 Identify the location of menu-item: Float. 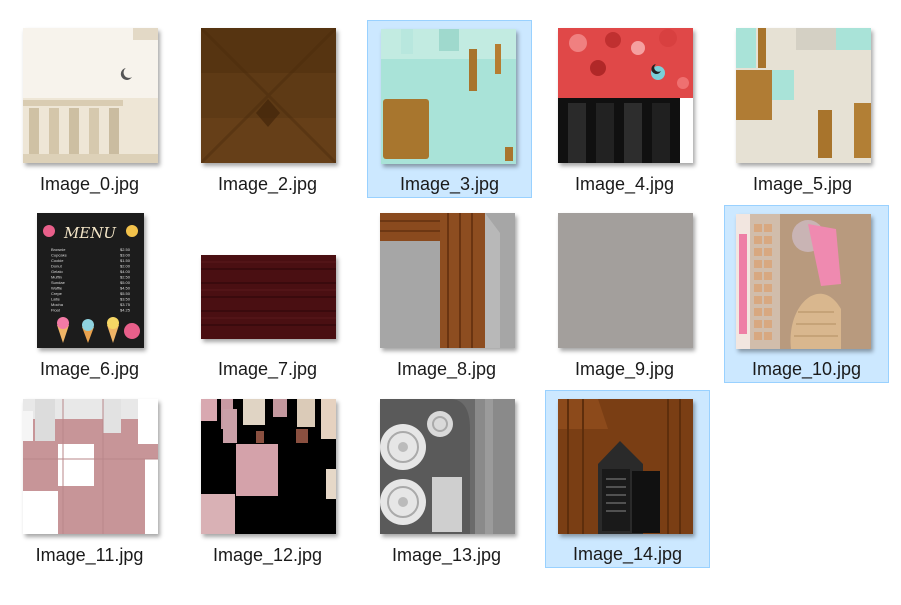
(56, 310).